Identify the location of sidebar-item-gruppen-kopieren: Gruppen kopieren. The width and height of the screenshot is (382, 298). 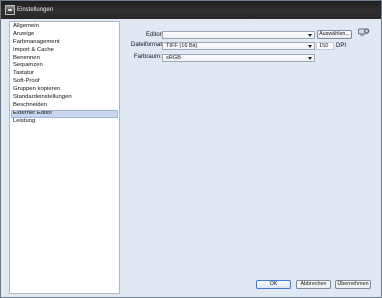
(64, 90).